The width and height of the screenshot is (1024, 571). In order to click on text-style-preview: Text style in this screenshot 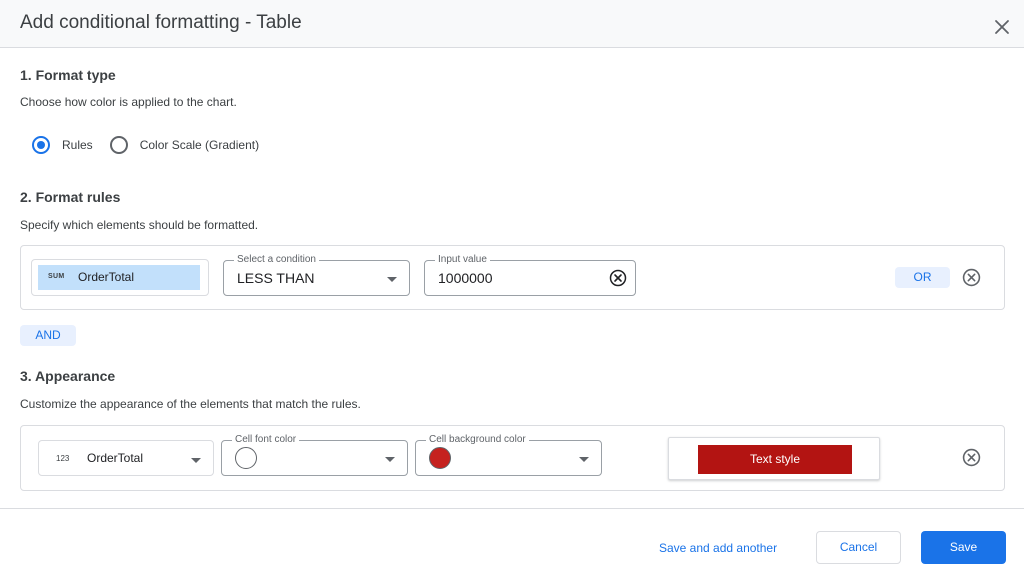, I will do `click(774, 458)`.